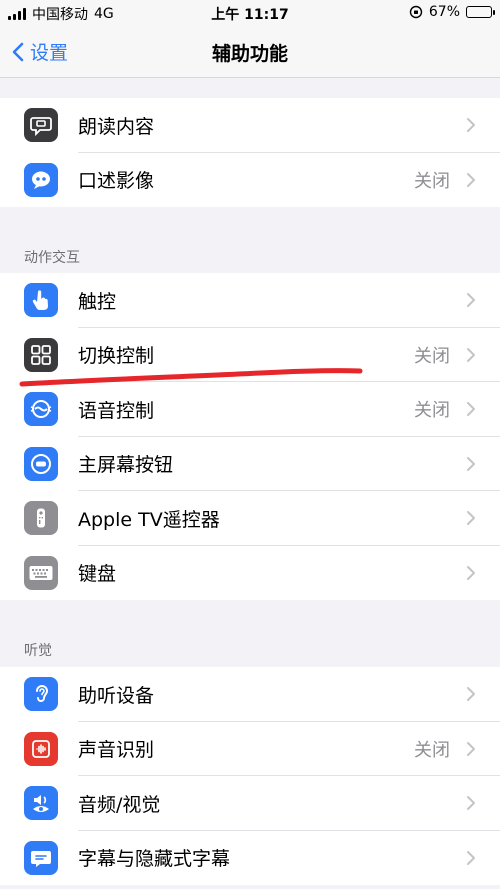 Image resolution: width=500 pixels, height=889 pixels. Describe the element at coordinates (250, 749) in the screenshot. I see `list-item-sound-recognition: 声音识别 关闭` at that location.